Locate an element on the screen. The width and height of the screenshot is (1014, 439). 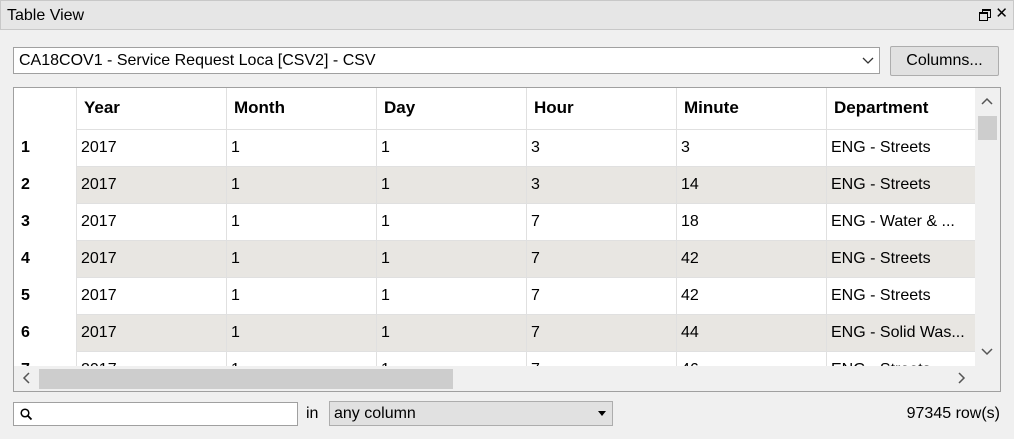
header-department: Department is located at coordinates (901, 108).